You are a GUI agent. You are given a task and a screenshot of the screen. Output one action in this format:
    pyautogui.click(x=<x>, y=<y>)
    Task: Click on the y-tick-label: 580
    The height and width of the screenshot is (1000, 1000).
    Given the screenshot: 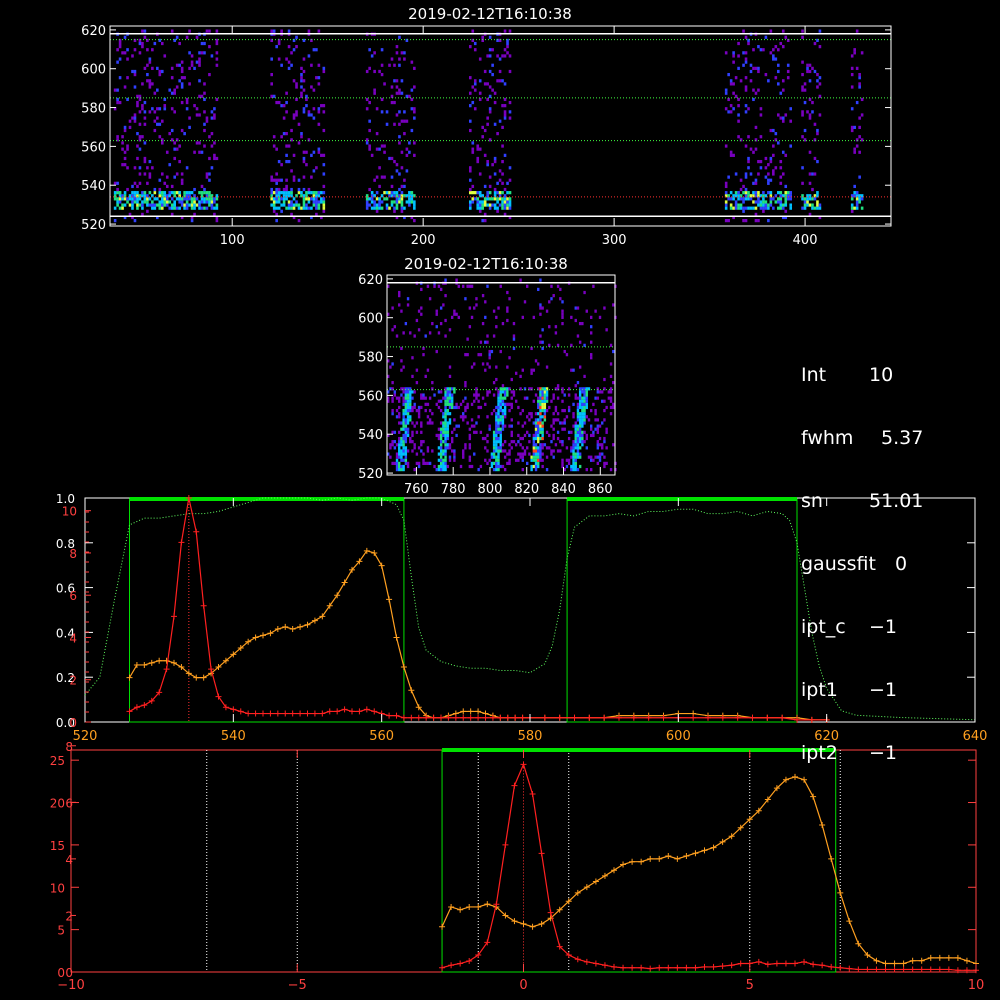 What is the action you would take?
    pyautogui.click(x=370, y=358)
    